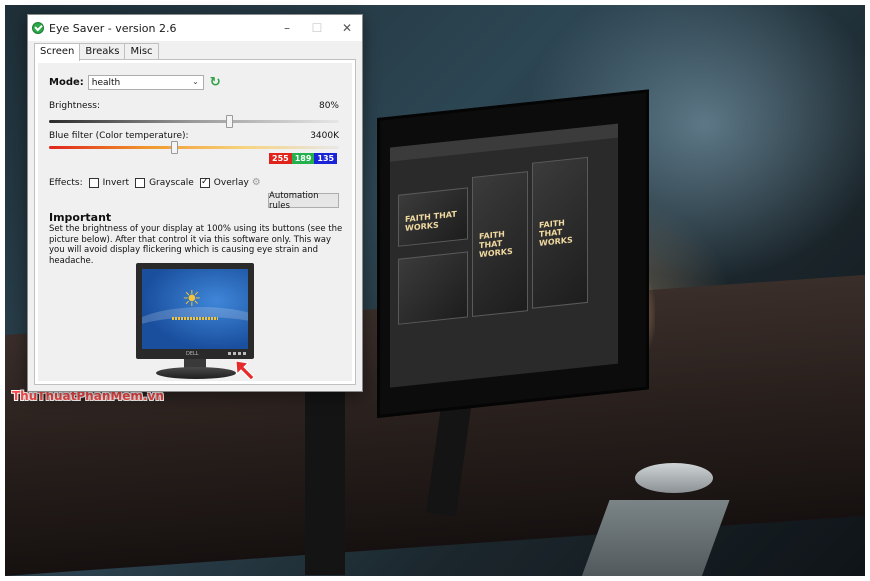 This screenshot has height=581, width=870. I want to click on monitor-illustration: ☀ DELL, so click(197, 323).